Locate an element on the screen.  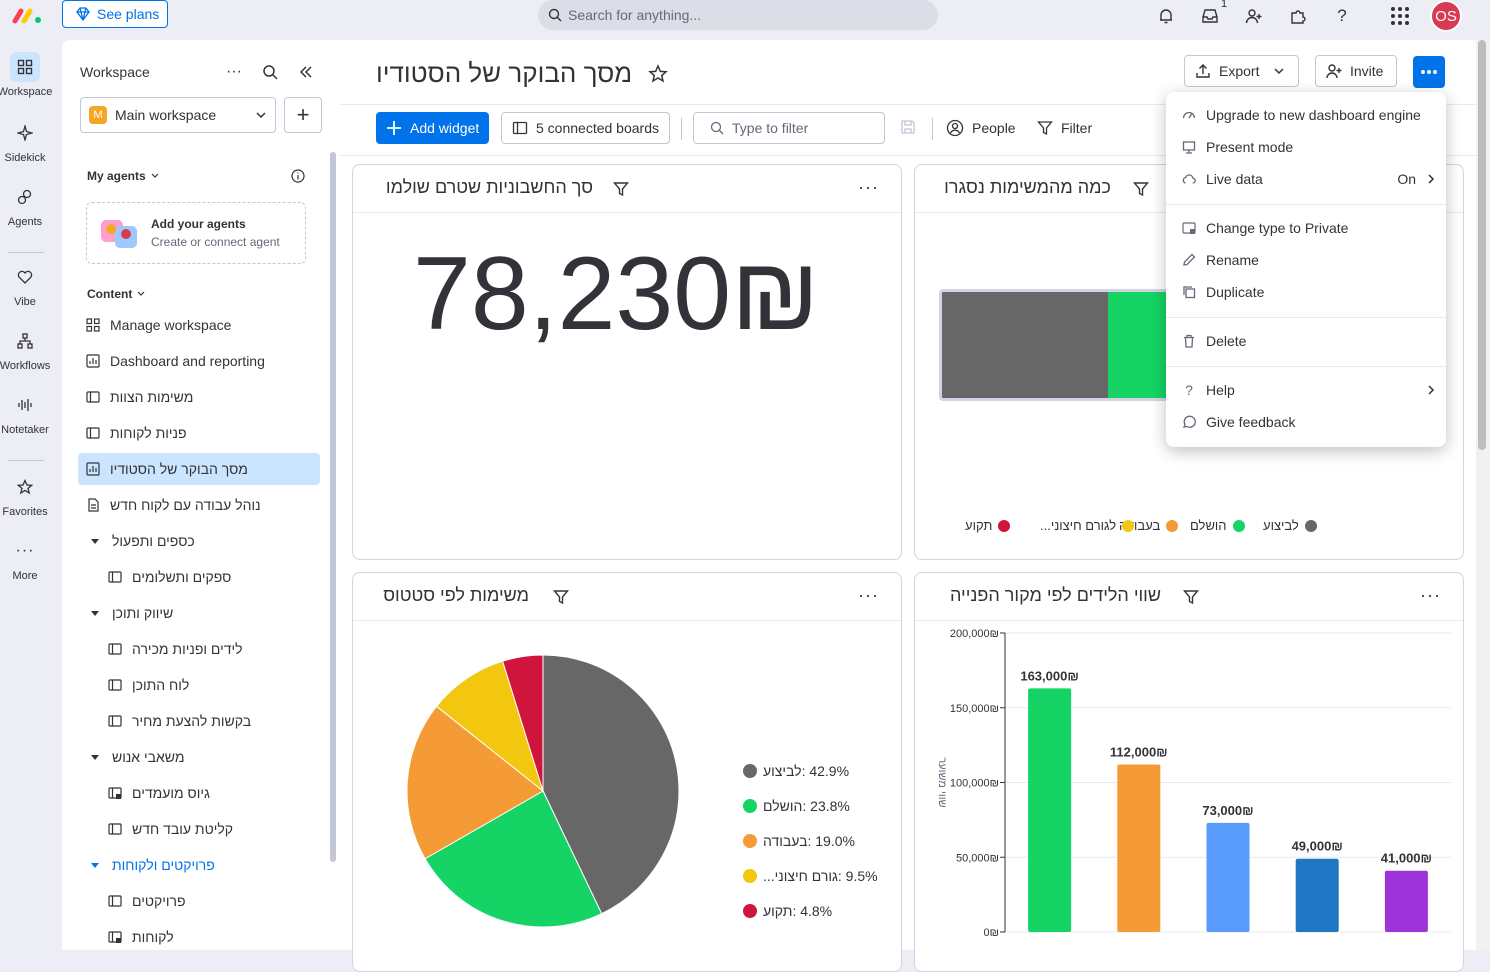
sidebar-item-board: ספקים ותשלומים is located at coordinates (199, 577).